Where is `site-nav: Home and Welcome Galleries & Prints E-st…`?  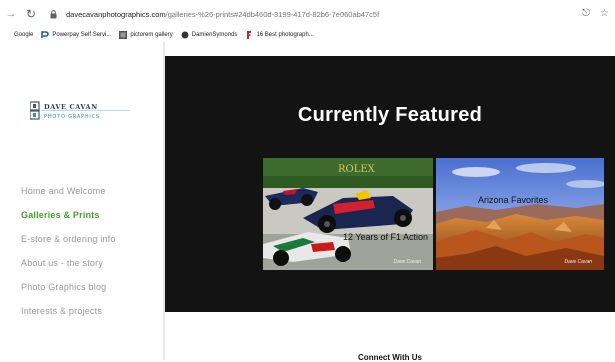 site-nav: Home and Welcome Galleries & Prints E-st… is located at coordinates (68, 255).